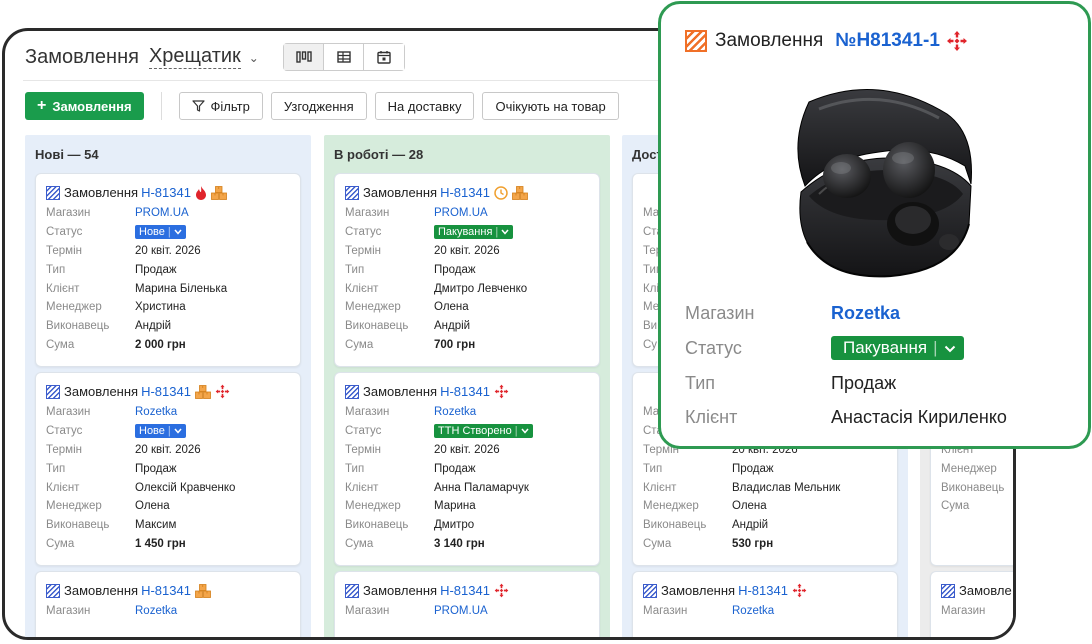 The width and height of the screenshot is (1092, 644). I want to click on card-fields: Магазин Rozetka, so click(168, 611).